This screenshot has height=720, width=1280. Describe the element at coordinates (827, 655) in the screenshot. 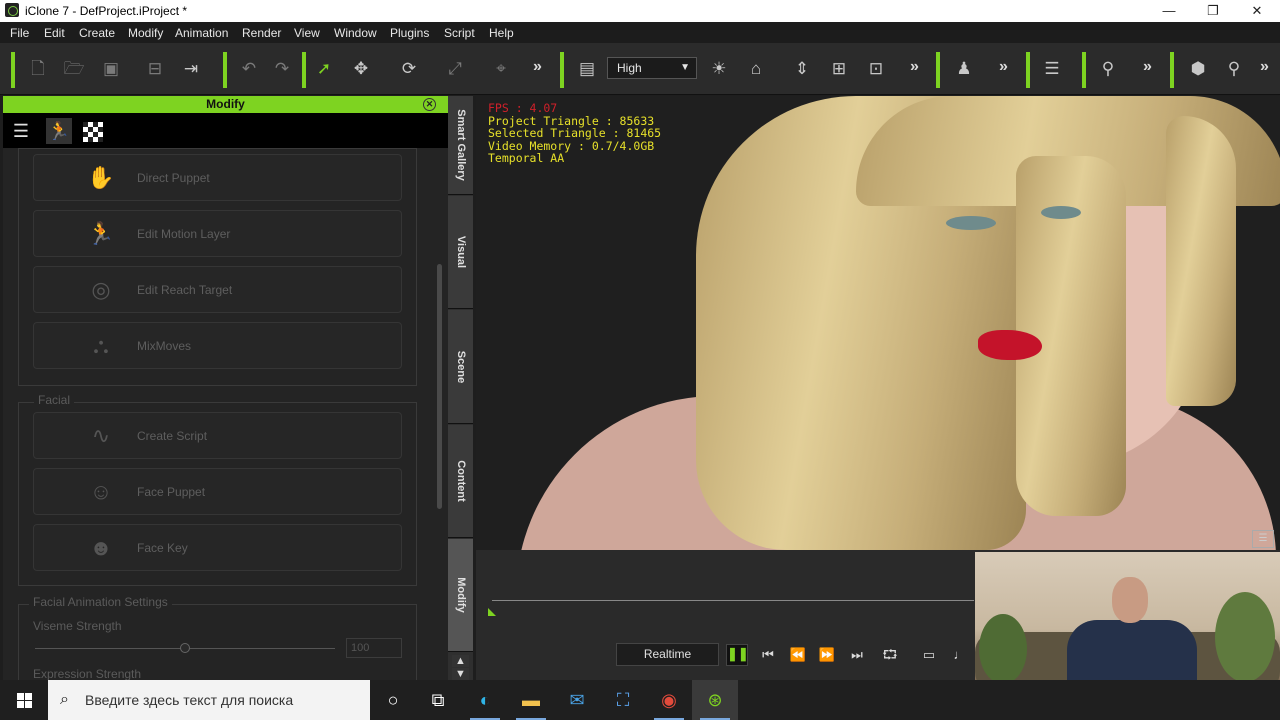

I see `step-forward-icon: ⏩` at that location.